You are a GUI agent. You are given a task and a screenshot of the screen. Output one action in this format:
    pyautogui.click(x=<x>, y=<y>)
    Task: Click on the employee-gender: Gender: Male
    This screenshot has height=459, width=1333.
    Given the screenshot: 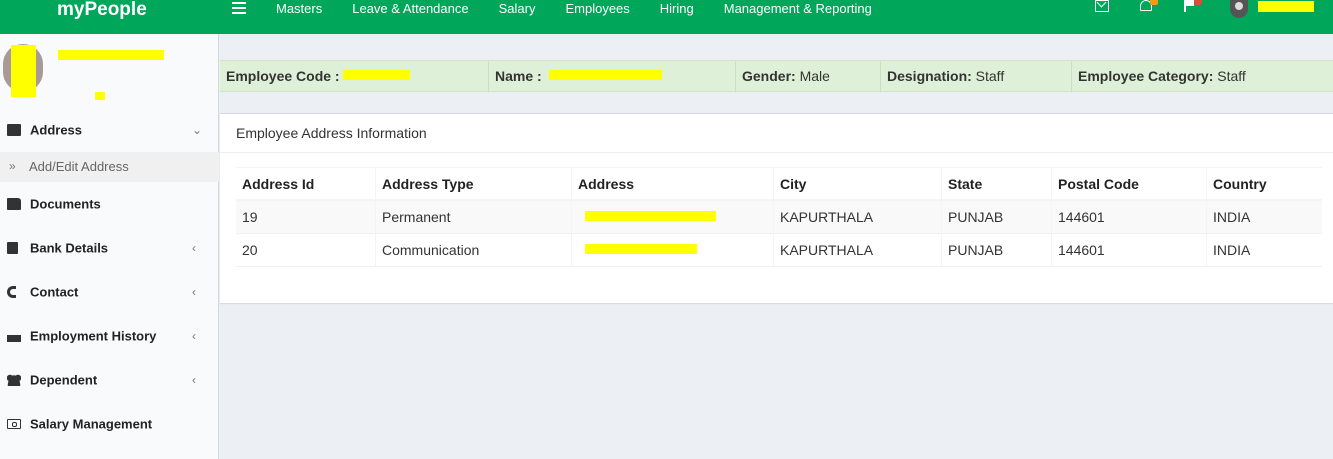 What is the action you would take?
    pyautogui.click(x=807, y=76)
    